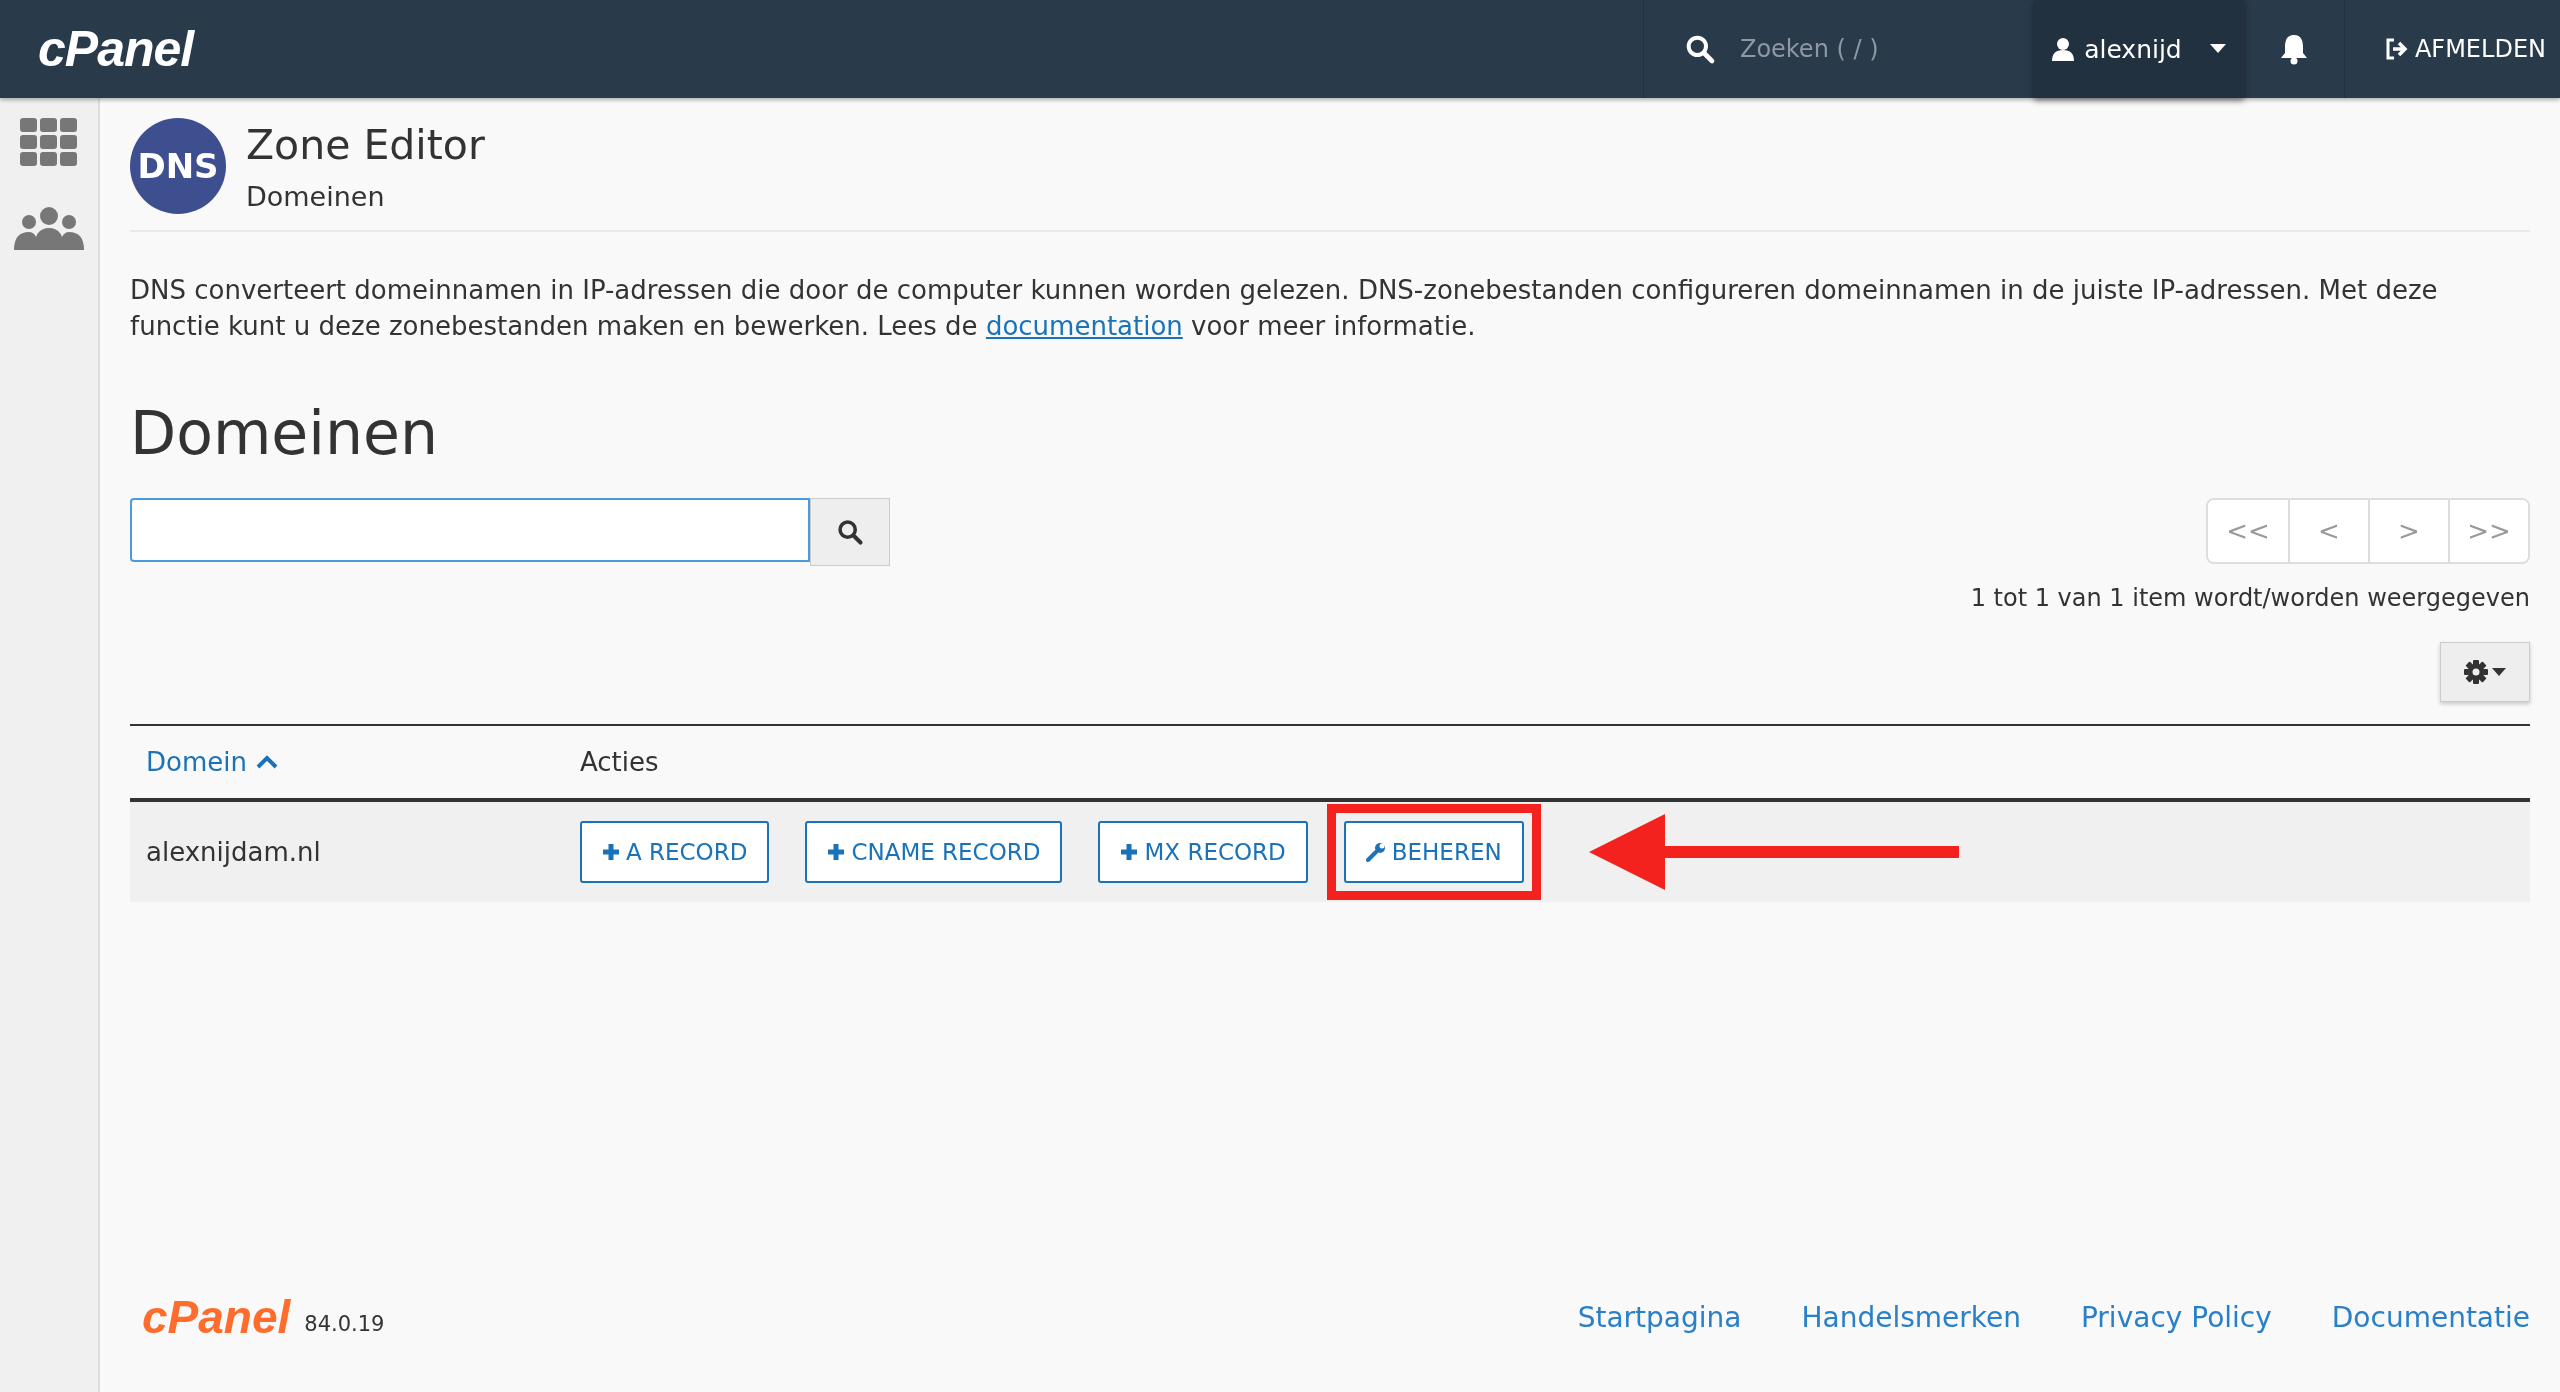  I want to click on footer-link: Documentatie, so click(2430, 1317).